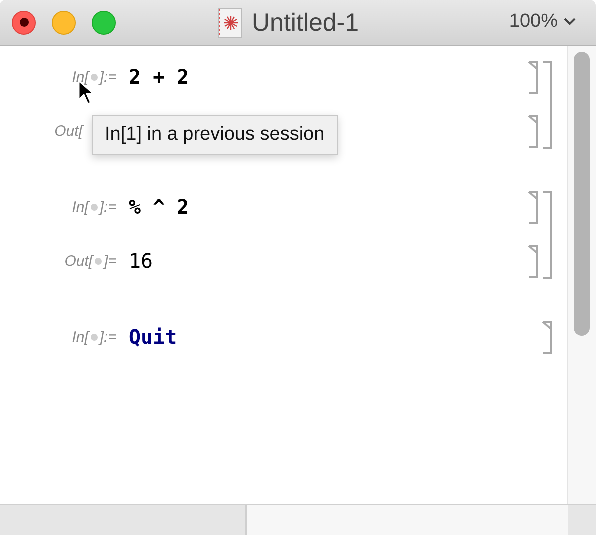 The image size is (596, 538). Describe the element at coordinates (215, 135) in the screenshot. I see `tooltip: In[1] in a previous session` at that location.